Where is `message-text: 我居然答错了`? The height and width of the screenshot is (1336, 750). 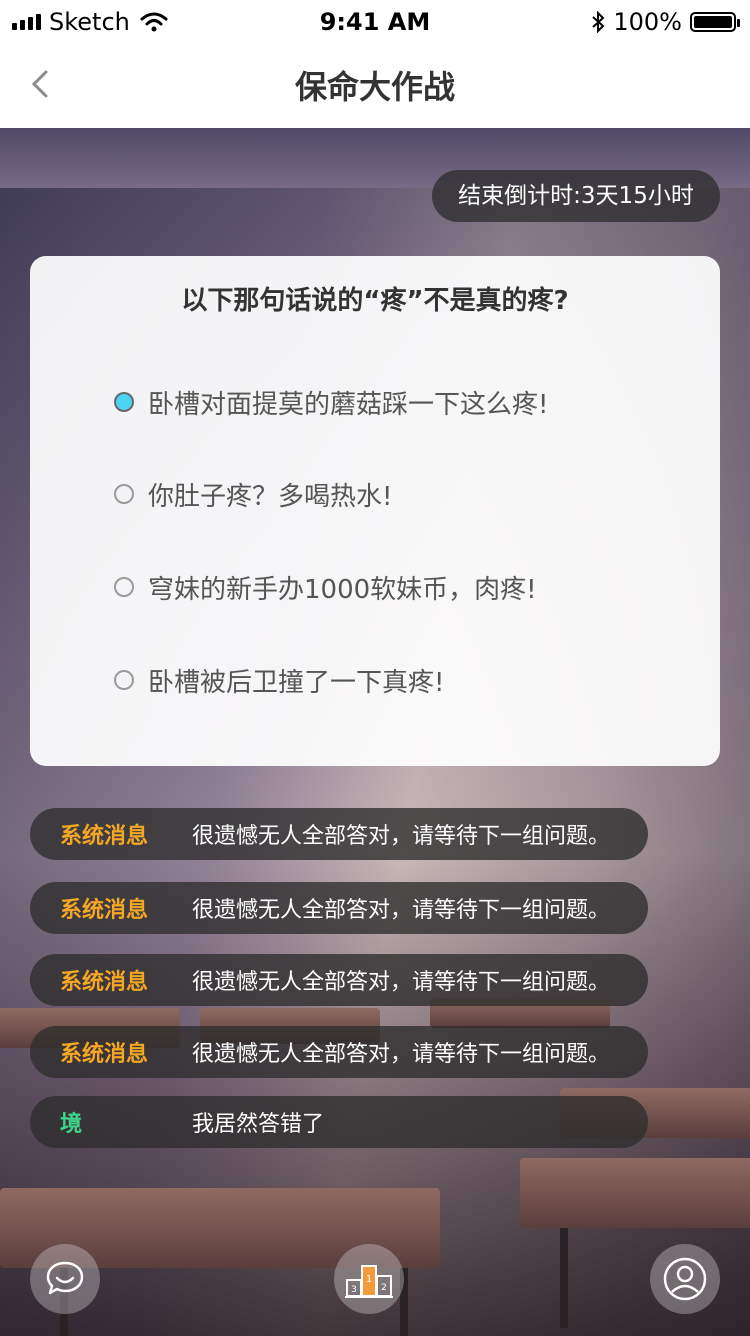
message-text: 我居然答错了 is located at coordinates (258, 1124).